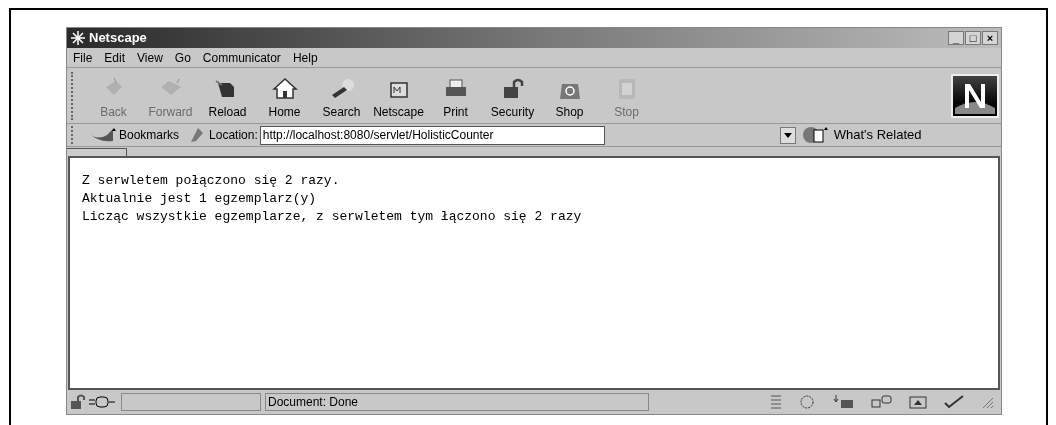  Describe the element at coordinates (102, 402) in the screenshot. I see `plug-icon` at that location.